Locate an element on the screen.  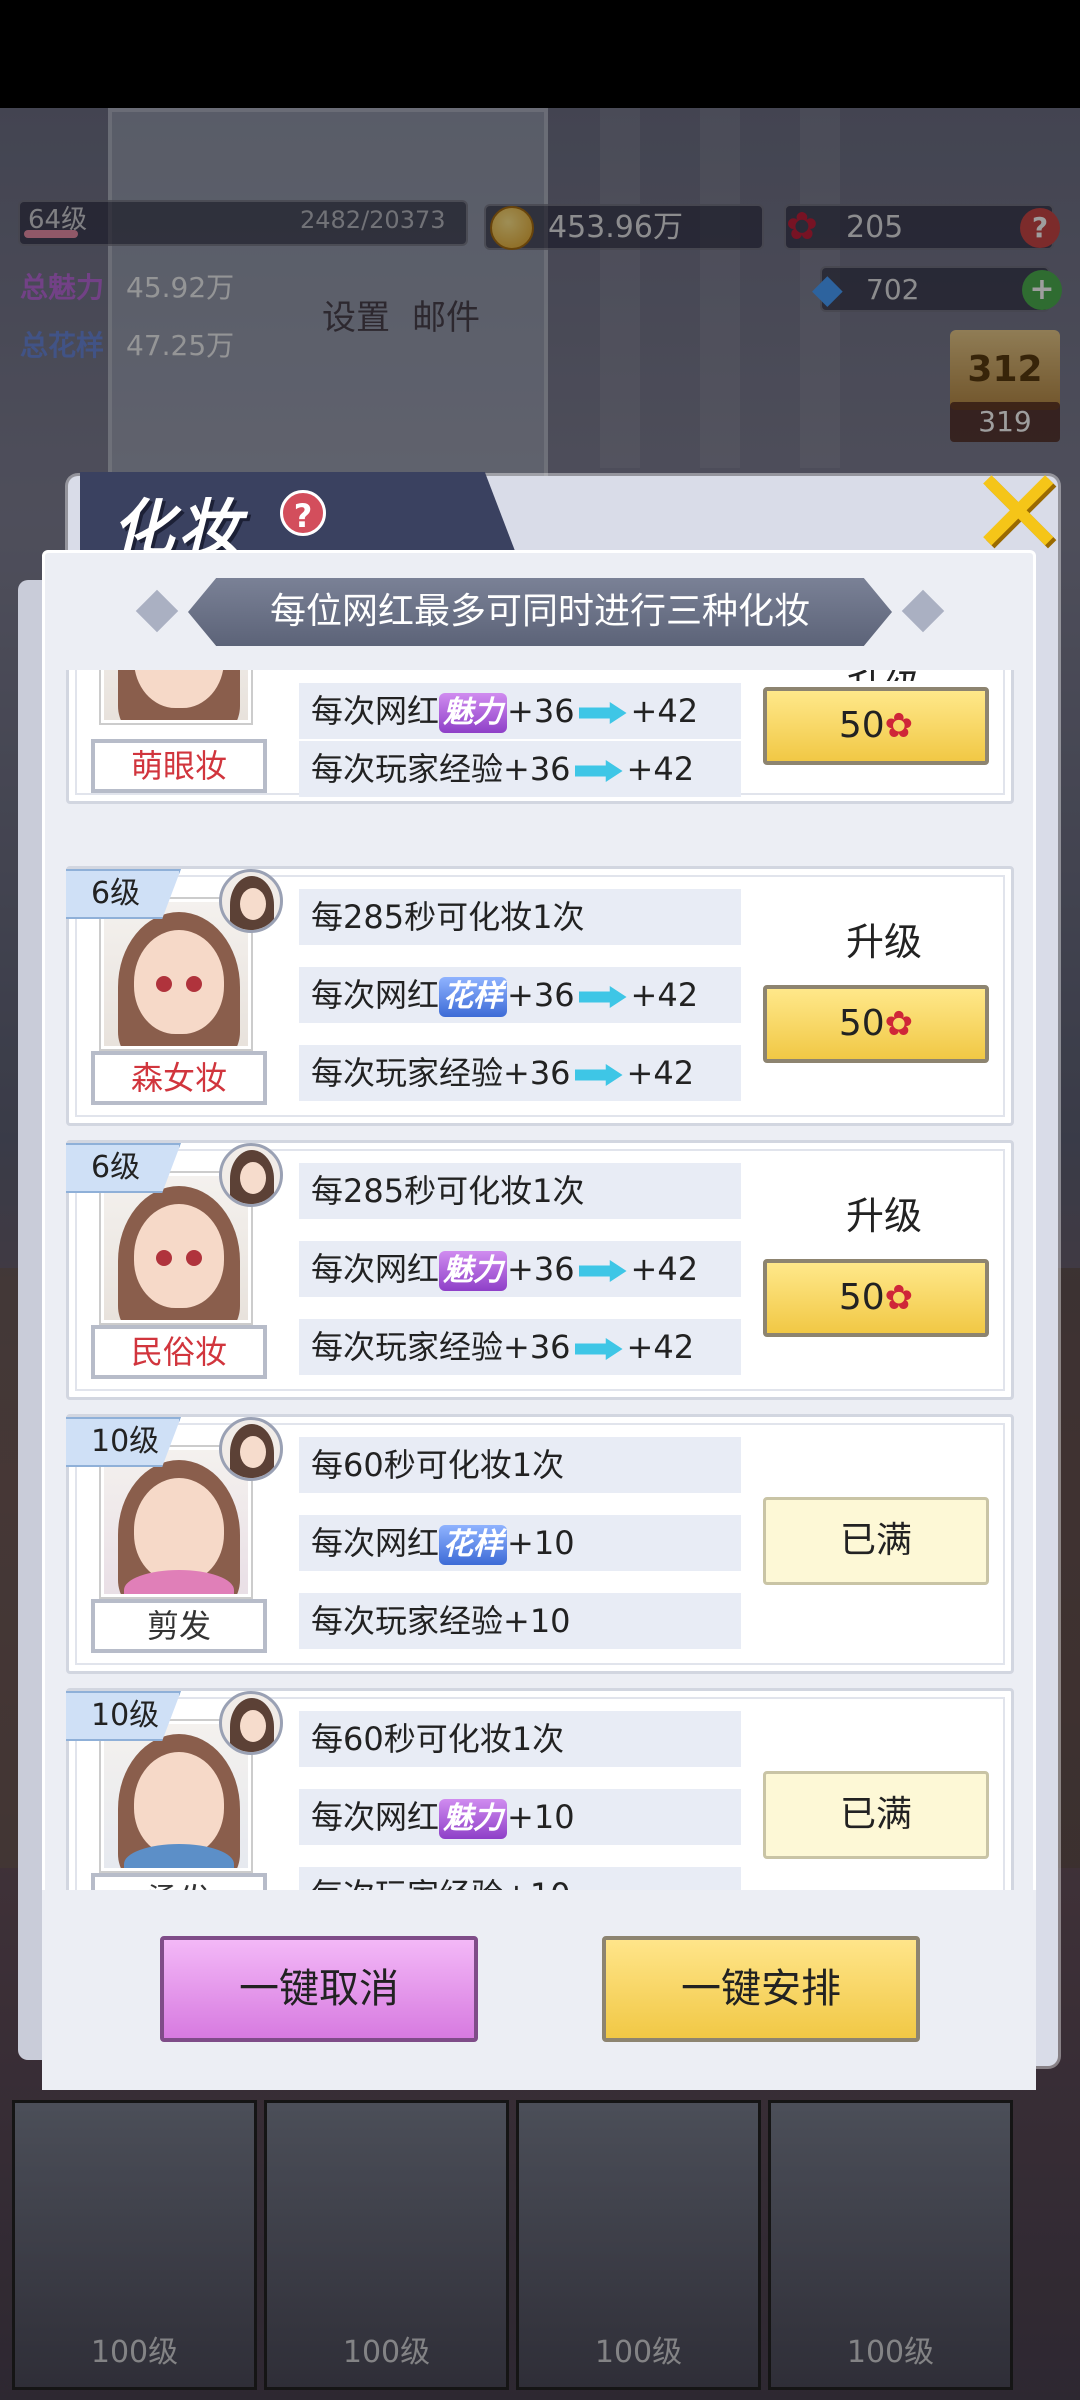
makeup-row: 10级 剪发 每60秒可化妆1次 每次网红 花样 +10 每次玩家经验+10 已满 is located at coordinates (540, 1544).